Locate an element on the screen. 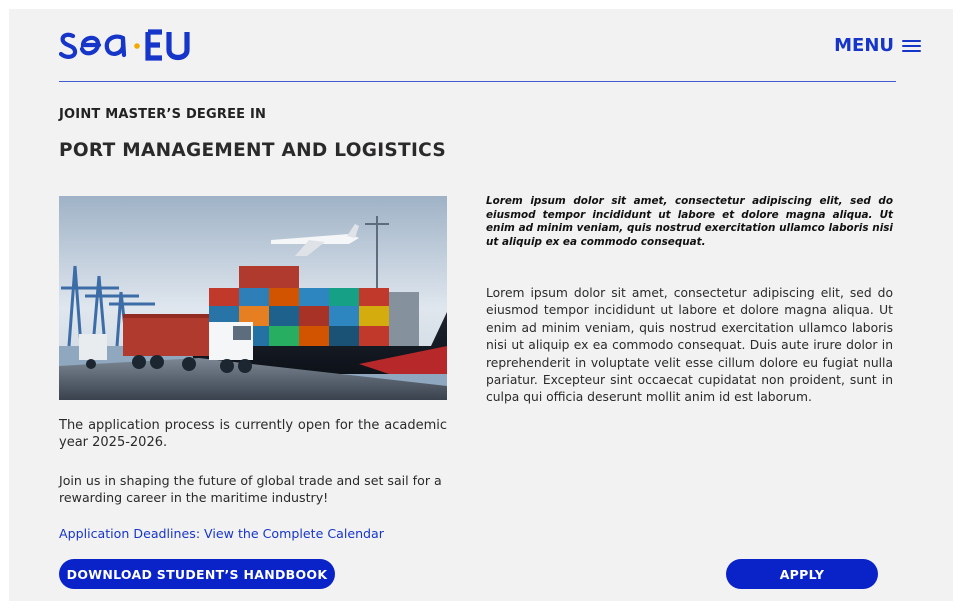 The image size is (953, 601). sea-eu-logo is located at coordinates (134, 44).